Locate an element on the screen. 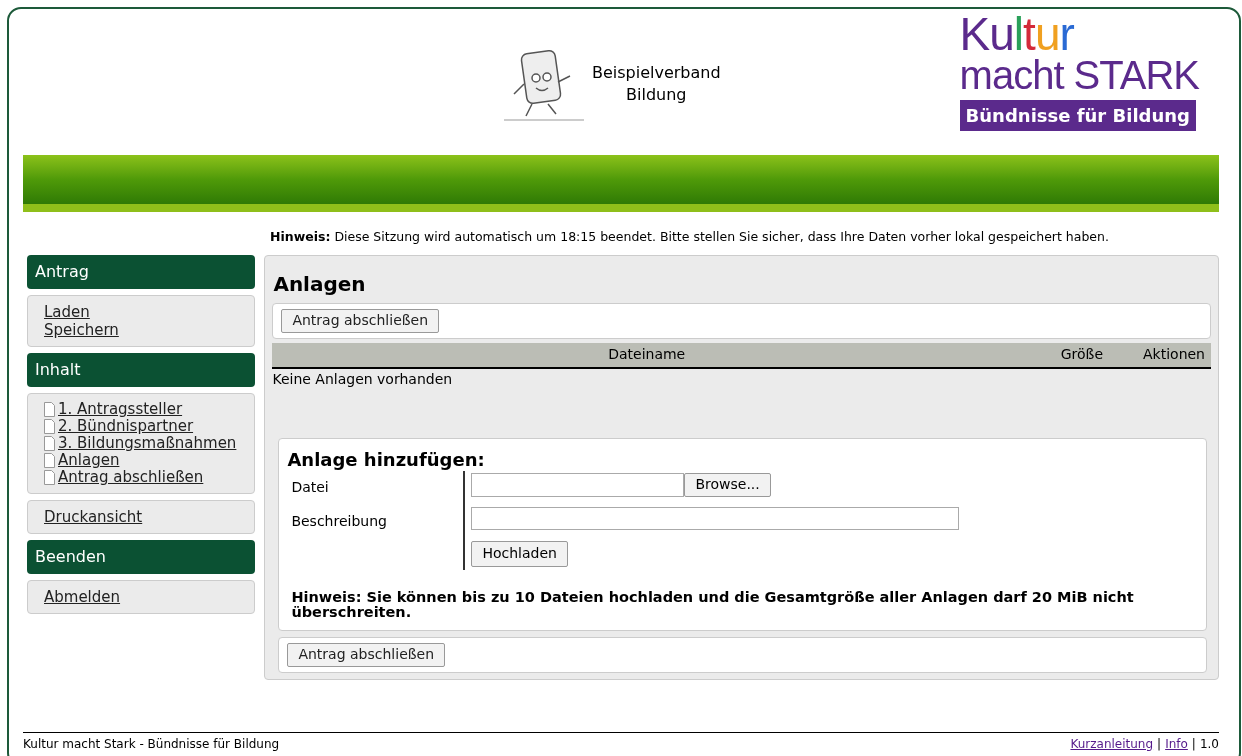 The height and width of the screenshot is (756, 1242). sidebar-link: 2. Bündnispartner is located at coordinates (126, 426).